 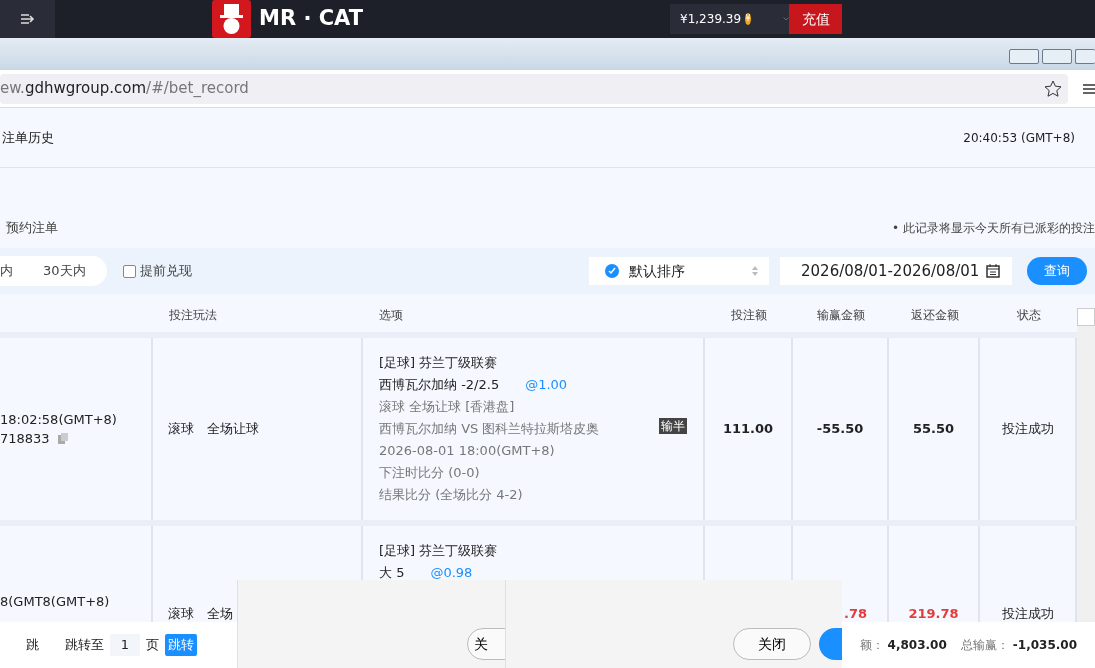 What do you see at coordinates (1028, 315) in the screenshot?
I see `column-header: 状态` at bounding box center [1028, 315].